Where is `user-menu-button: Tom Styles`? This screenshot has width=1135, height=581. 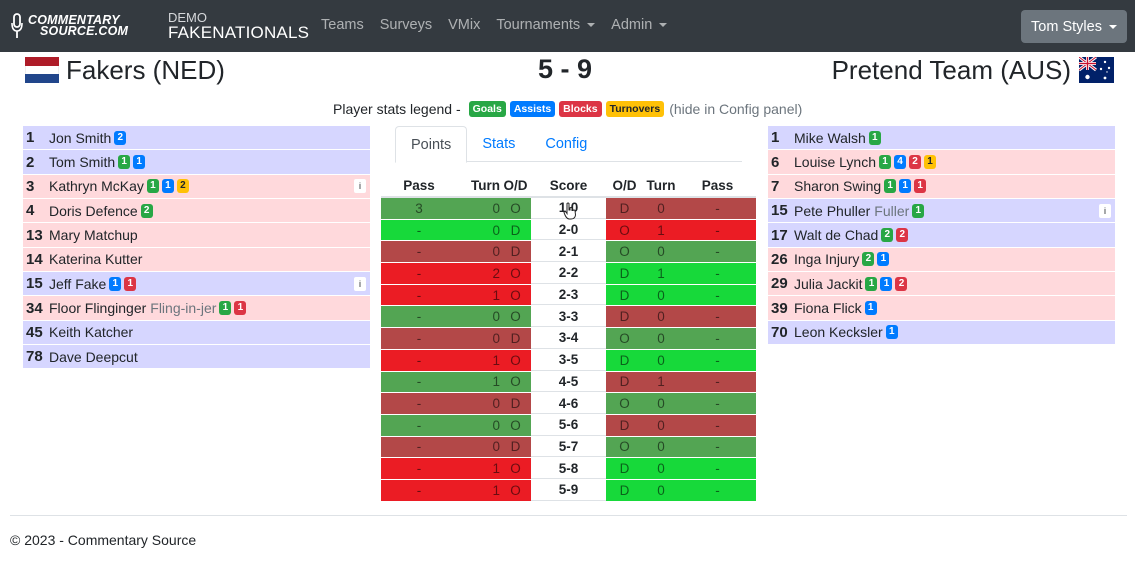
user-menu-button: Tom Styles is located at coordinates (1074, 26).